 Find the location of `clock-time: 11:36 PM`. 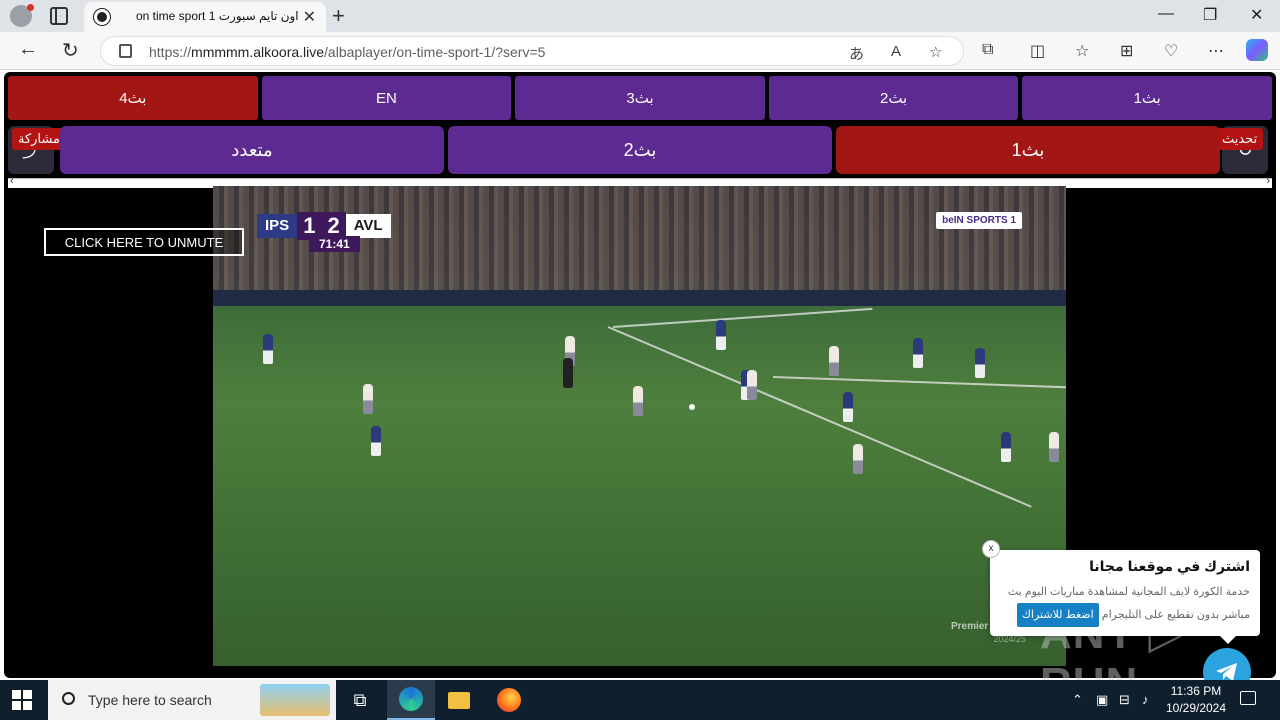

clock-time: 11:36 PM is located at coordinates (1196, 691).